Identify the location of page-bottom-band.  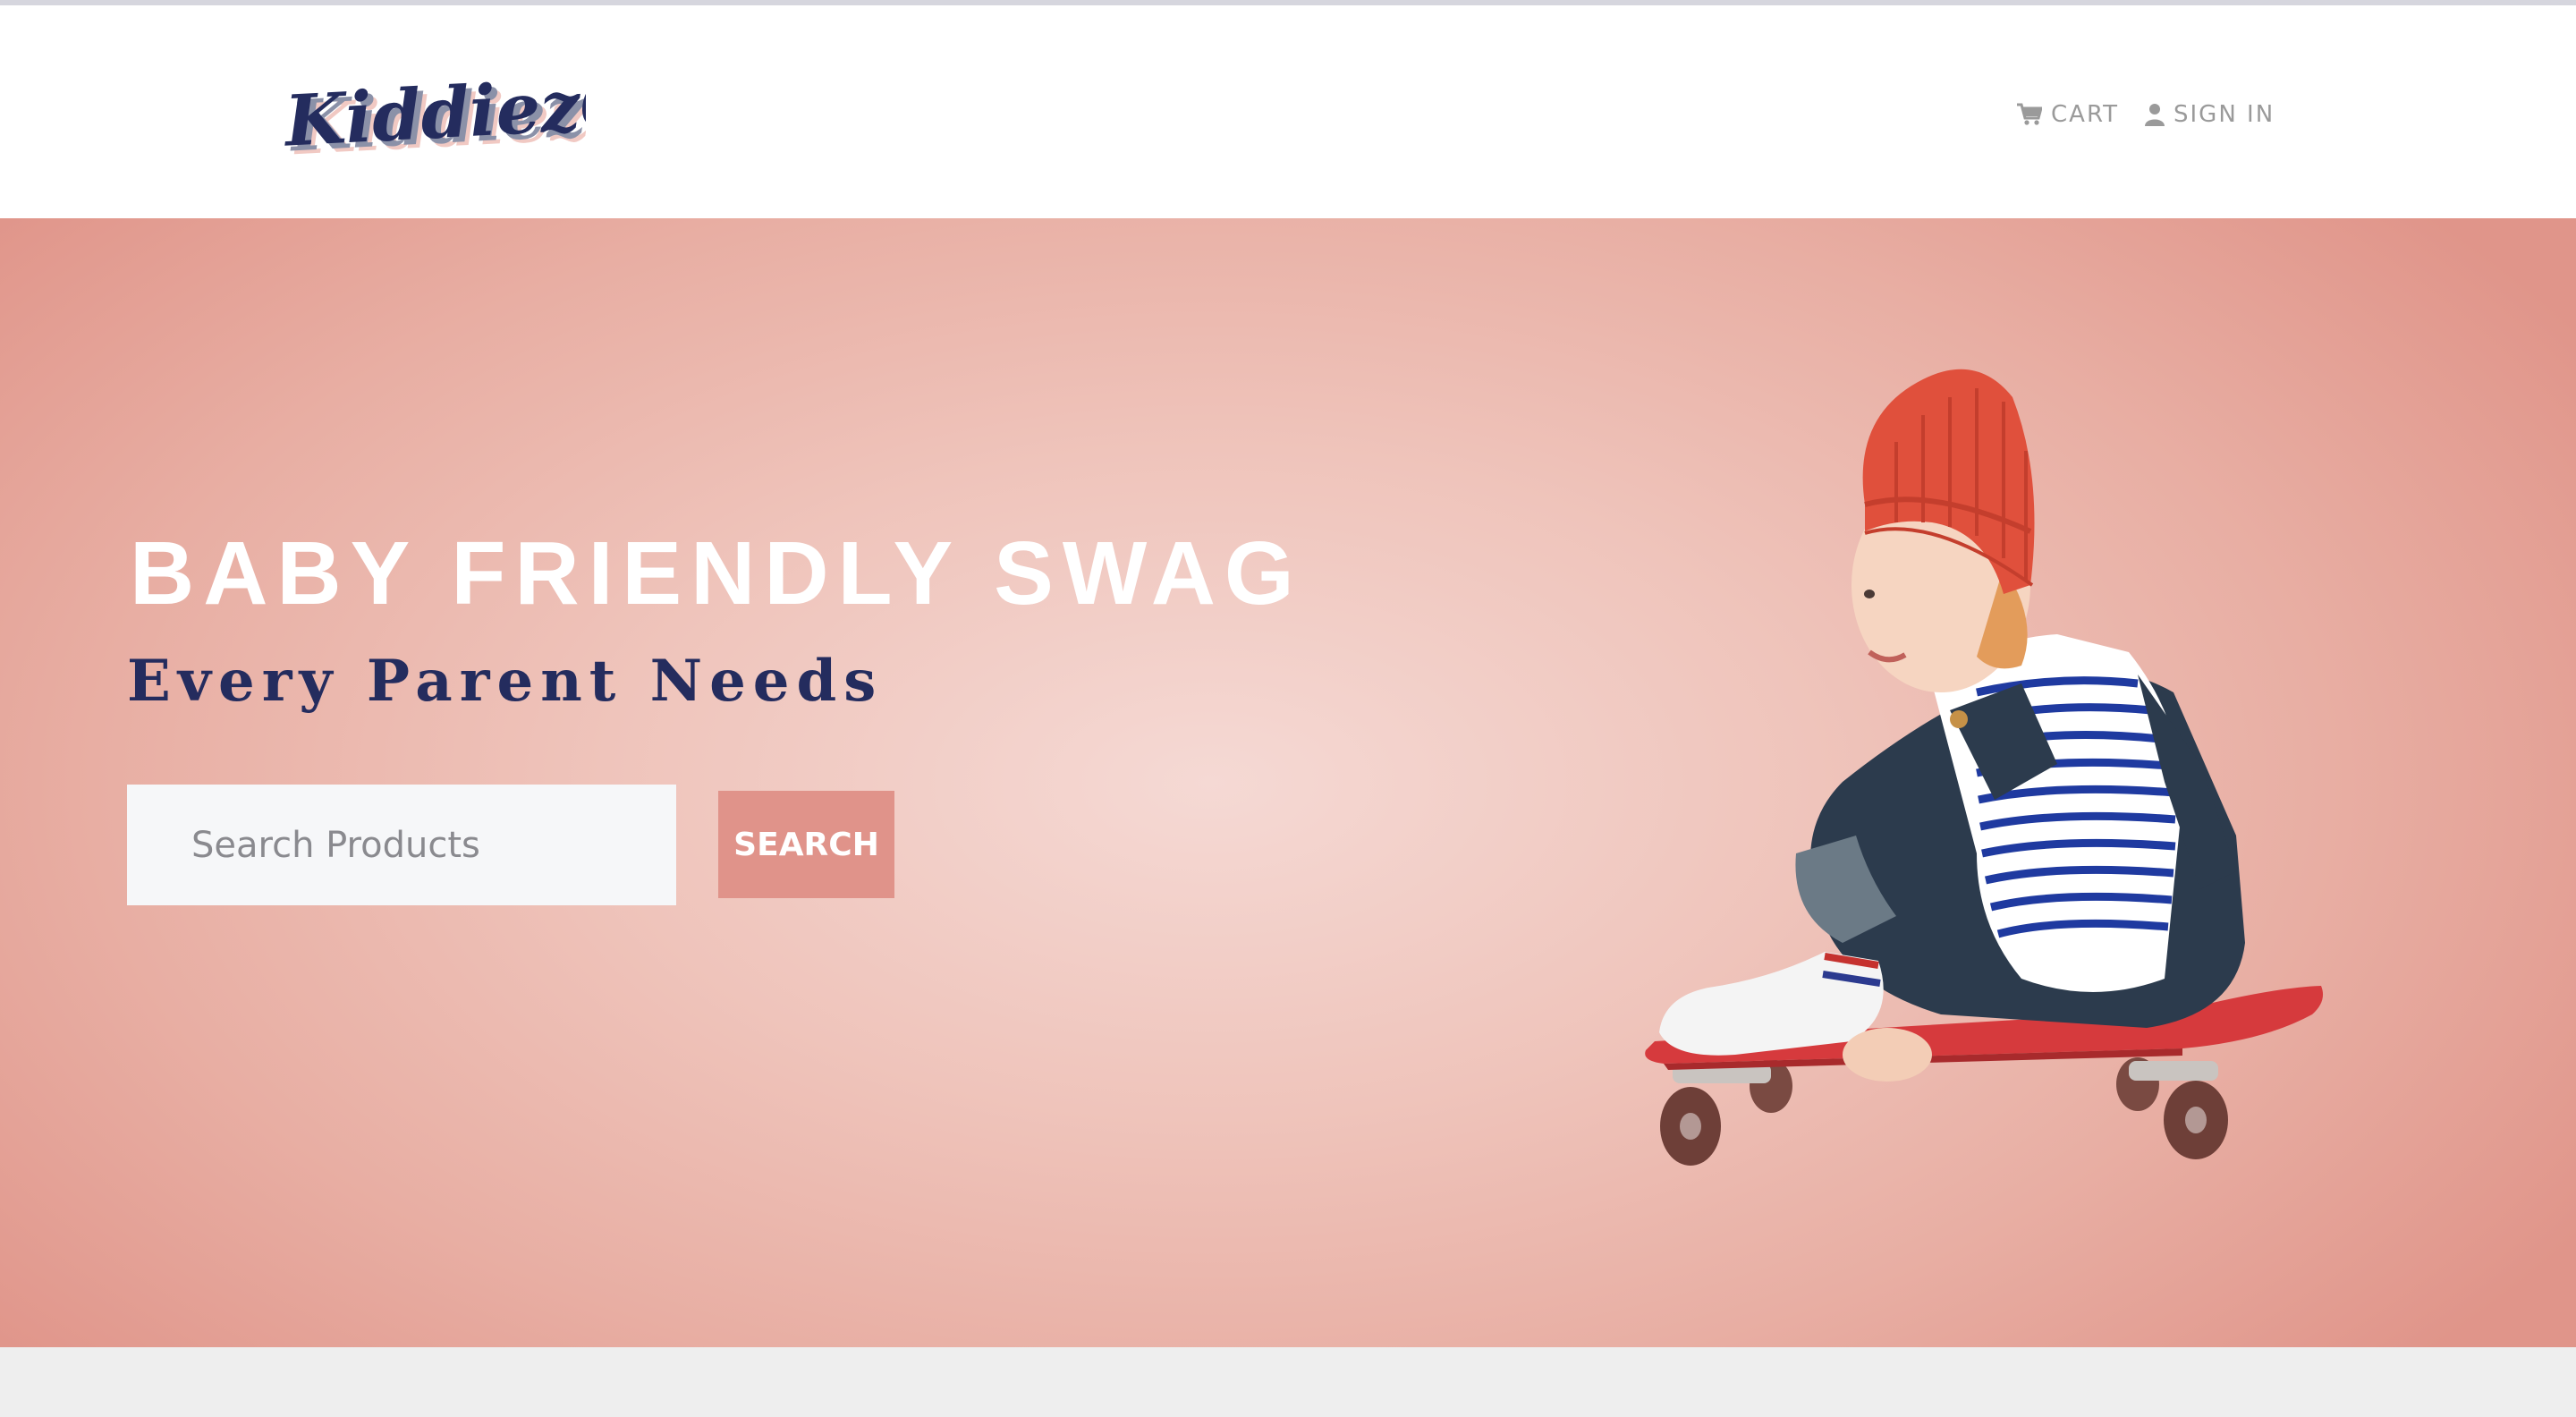
(1288, 1382).